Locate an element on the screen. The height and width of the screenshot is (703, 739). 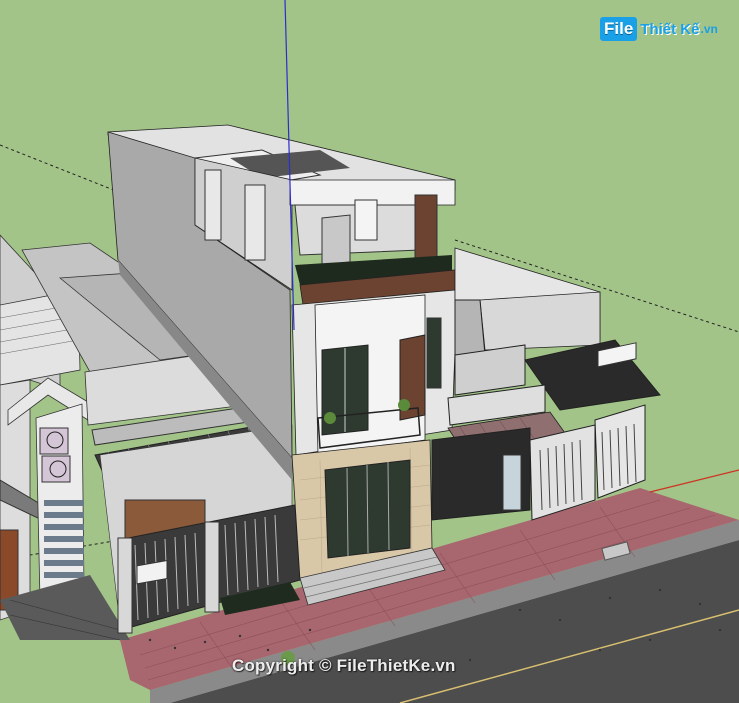
side-window is located at coordinates (434, 353).